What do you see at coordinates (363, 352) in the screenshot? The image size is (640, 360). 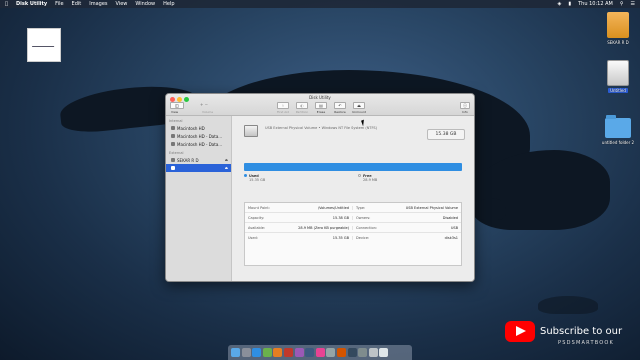 I see `disk-utility-dock-icon` at bounding box center [363, 352].